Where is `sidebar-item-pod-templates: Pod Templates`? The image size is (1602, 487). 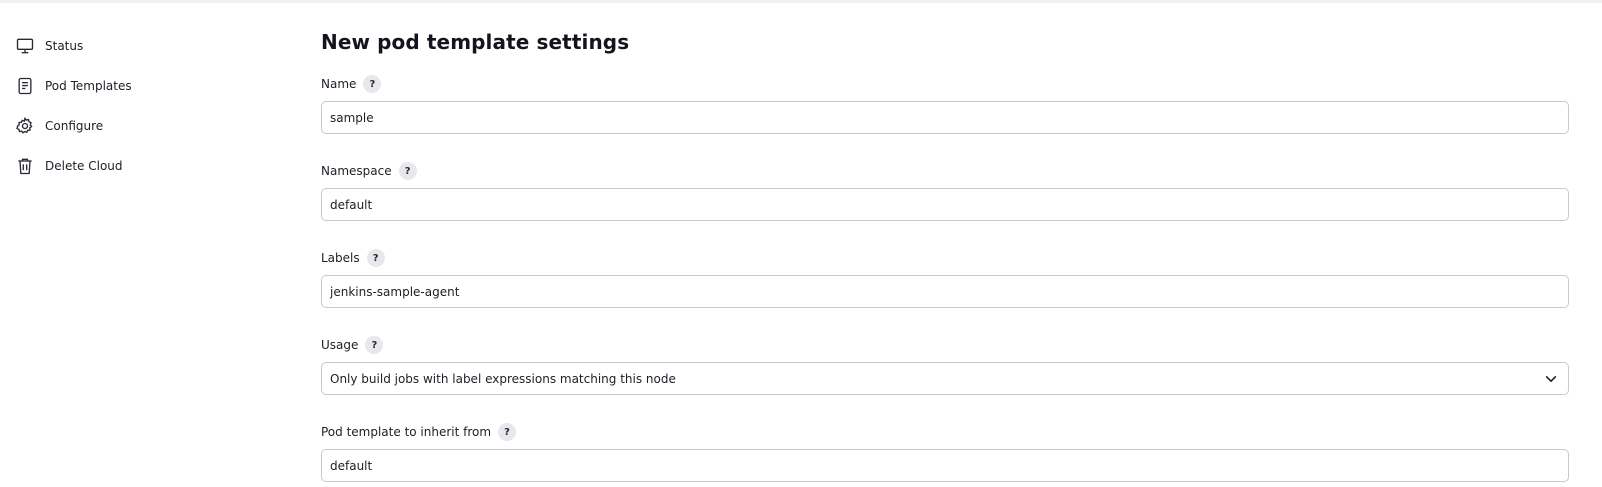 sidebar-item-pod-templates: Pod Templates is located at coordinates (144, 86).